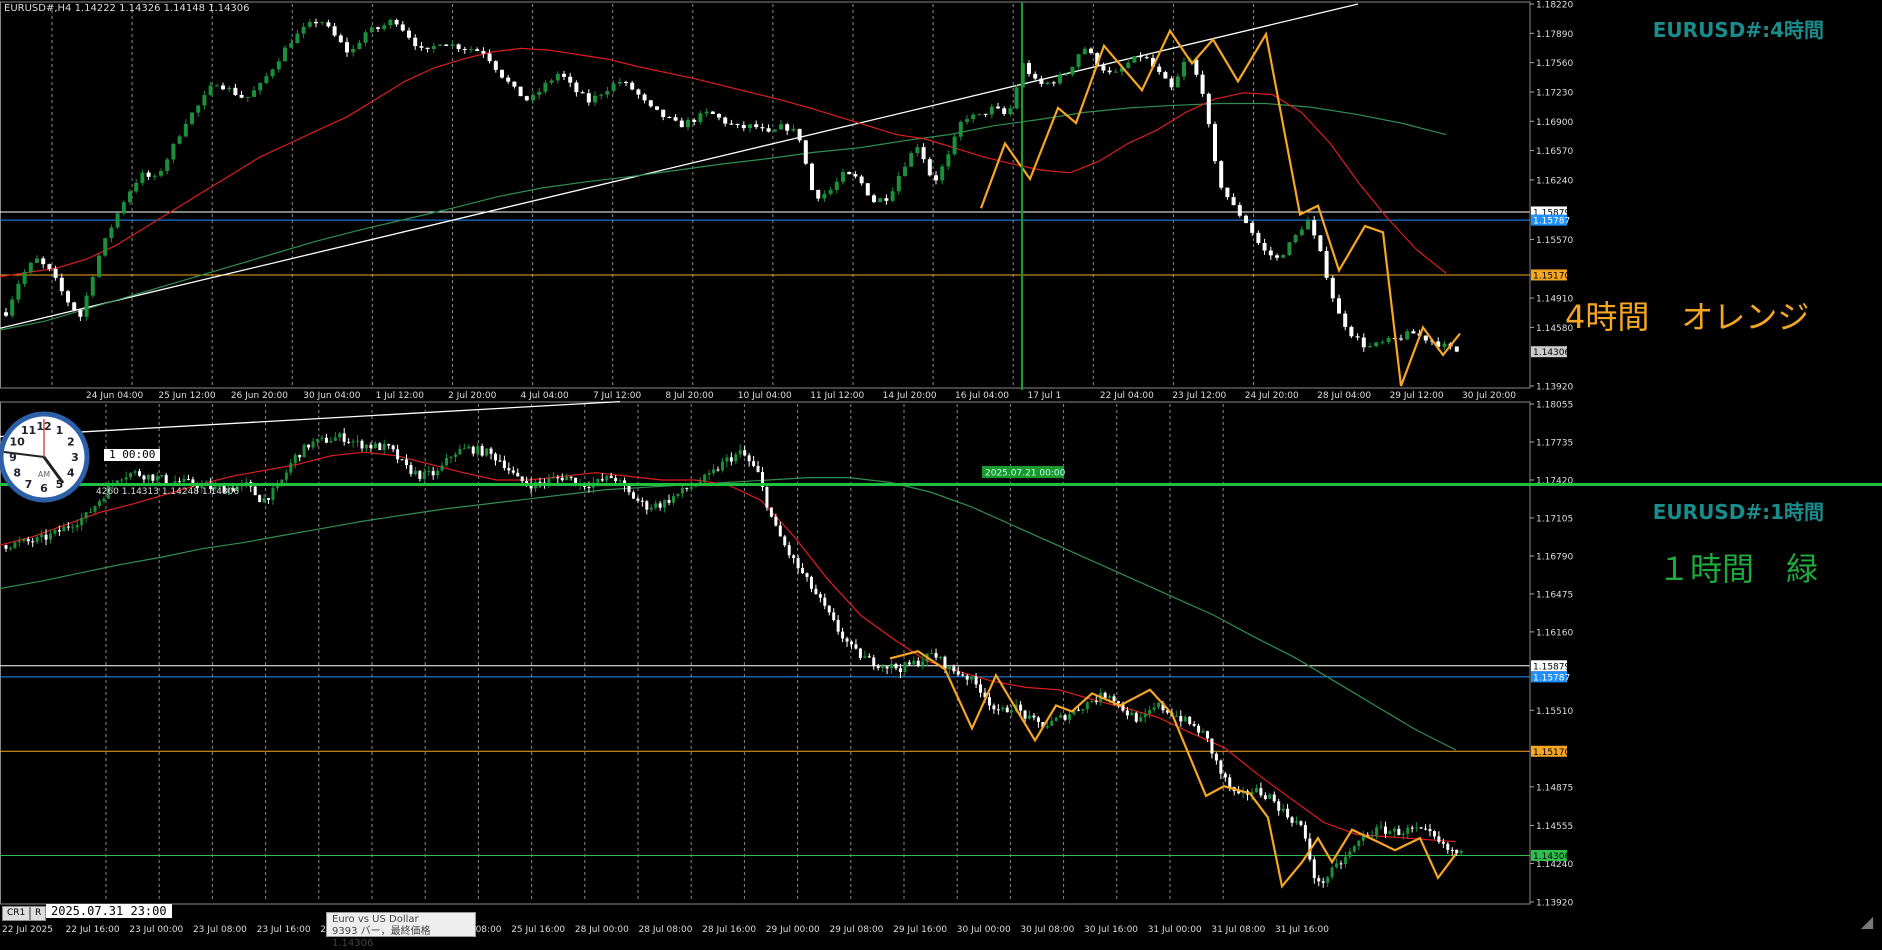  What do you see at coordinates (1554, 904) in the screenshot?
I see `price-tick-label: 1.13920` at bounding box center [1554, 904].